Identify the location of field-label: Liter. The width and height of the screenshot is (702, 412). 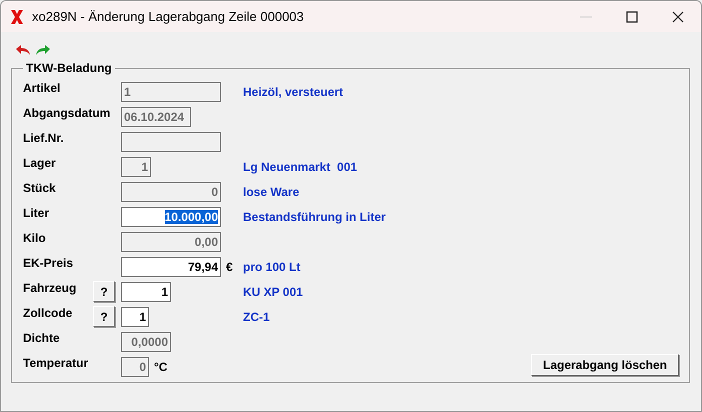
(36, 213).